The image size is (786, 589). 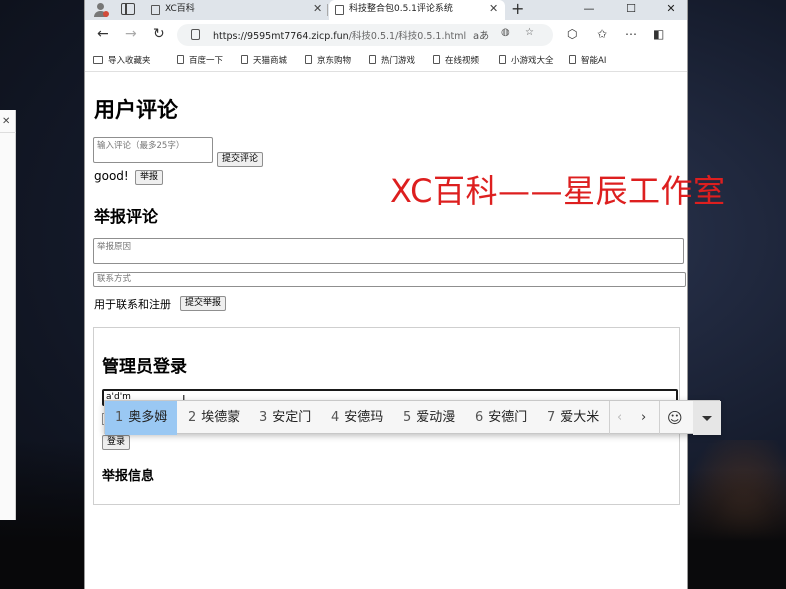 I want to click on ime-divider, so click(x=659, y=418).